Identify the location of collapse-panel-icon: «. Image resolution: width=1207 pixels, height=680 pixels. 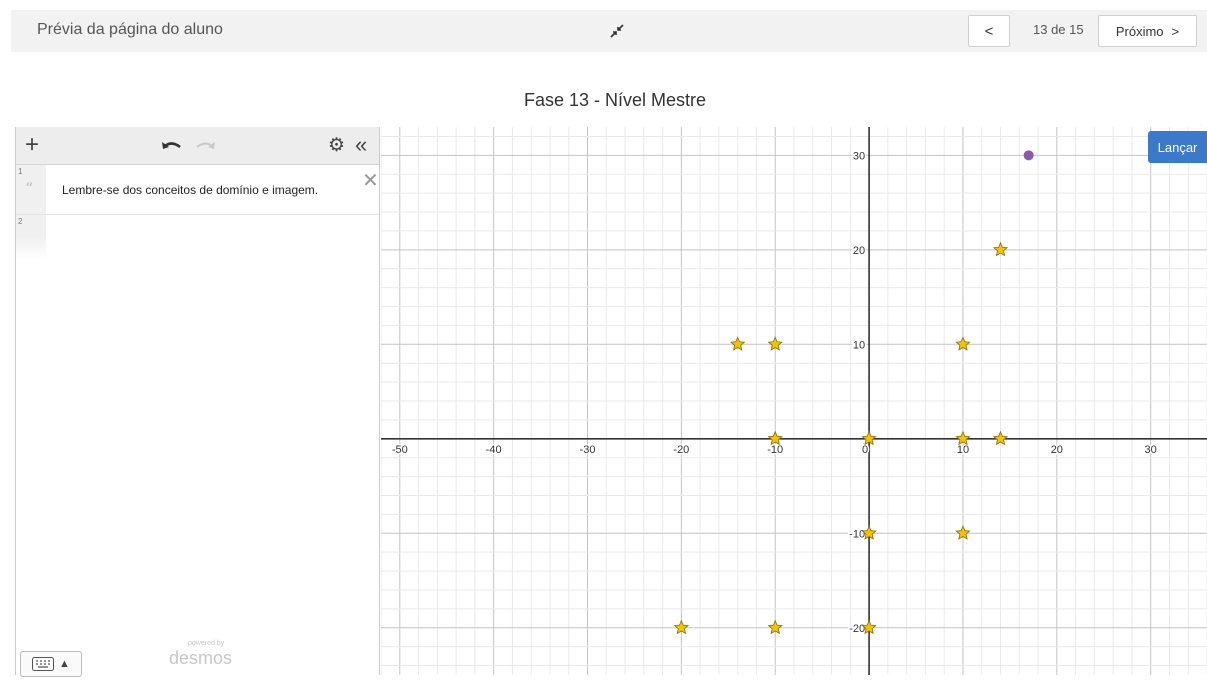
(361, 145).